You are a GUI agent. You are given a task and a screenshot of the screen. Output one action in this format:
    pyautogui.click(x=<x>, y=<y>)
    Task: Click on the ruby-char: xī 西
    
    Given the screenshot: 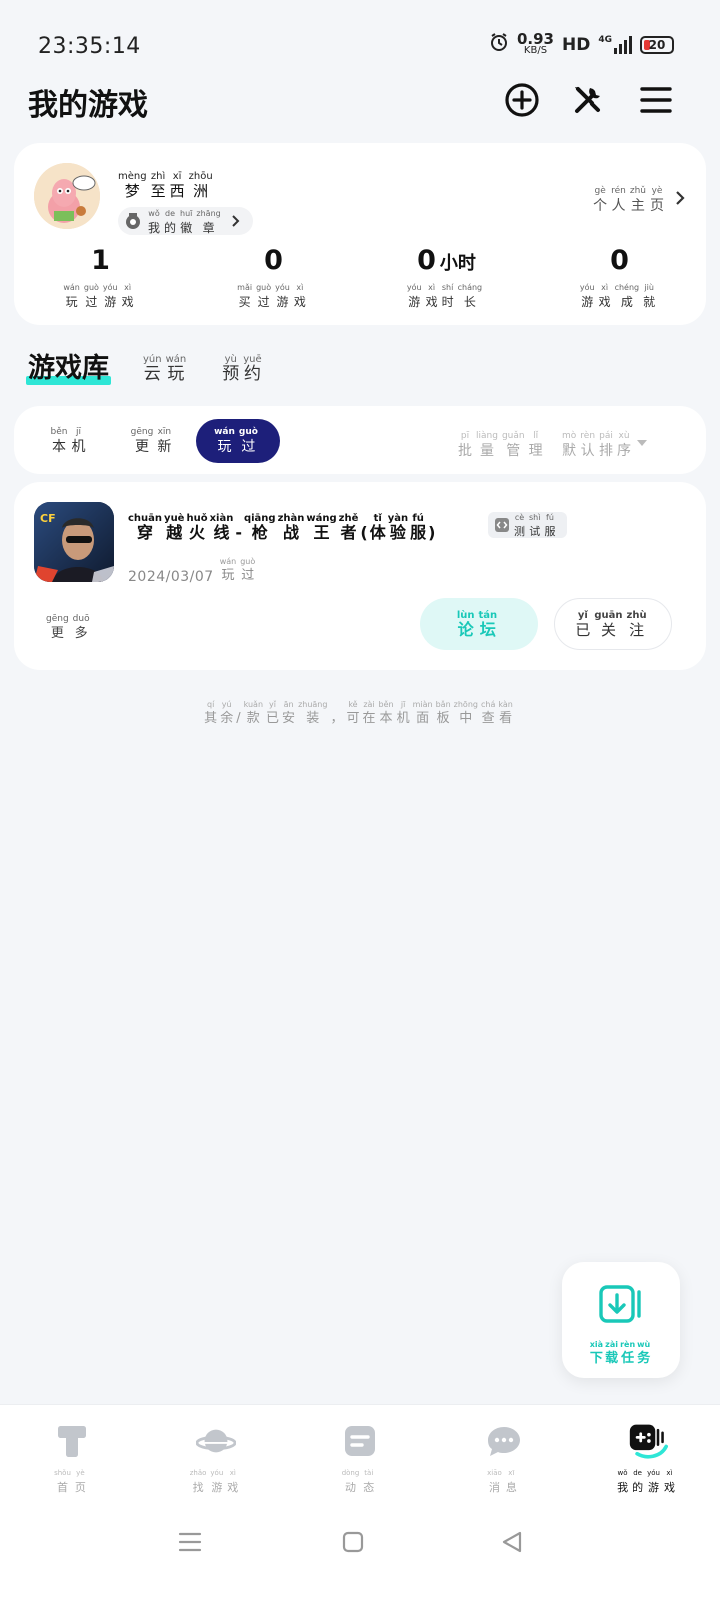 What is the action you would take?
    pyautogui.click(x=177, y=185)
    